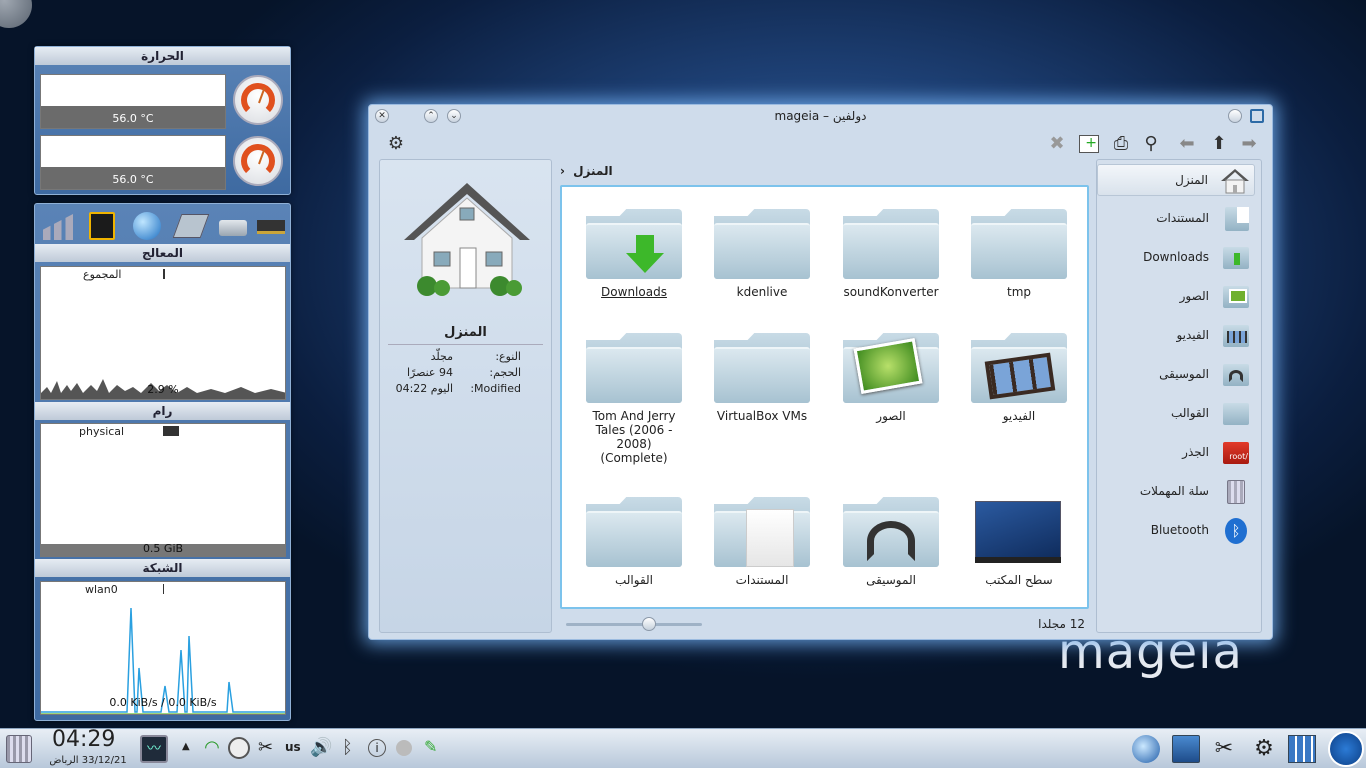  Describe the element at coordinates (1236, 375) in the screenshot. I see `music-icon` at that location.